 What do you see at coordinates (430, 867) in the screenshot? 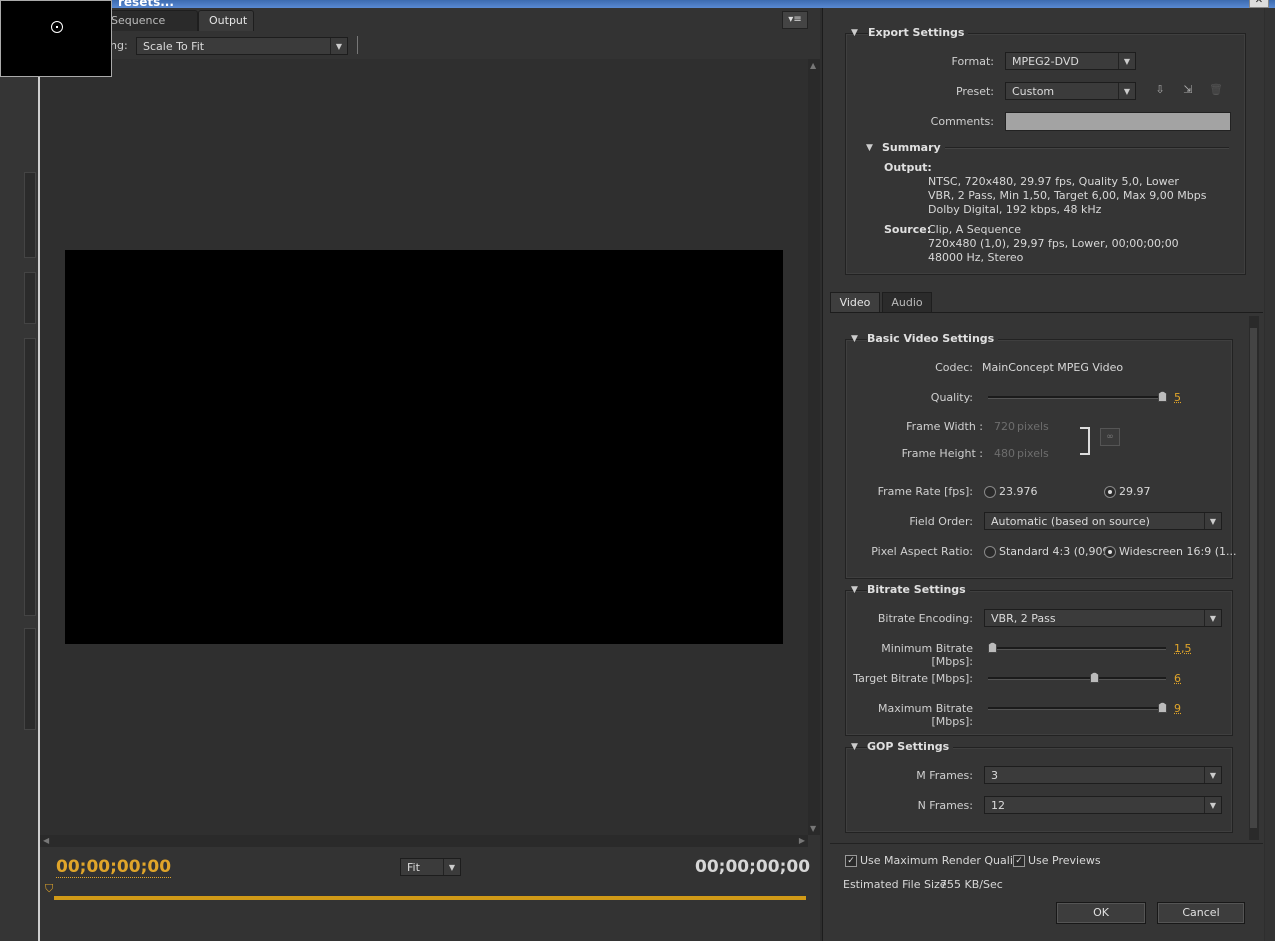
I see `zoom-dropdown: Fit ▼` at bounding box center [430, 867].